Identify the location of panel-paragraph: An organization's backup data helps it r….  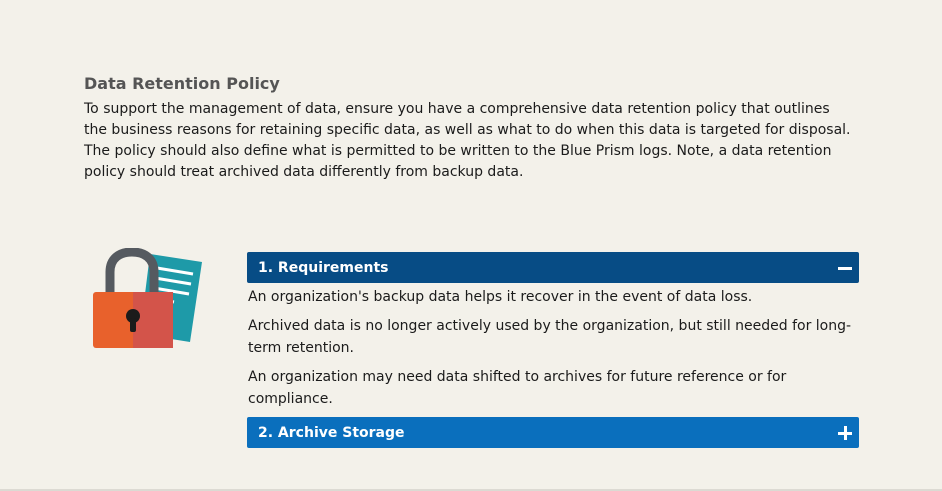
(500, 297).